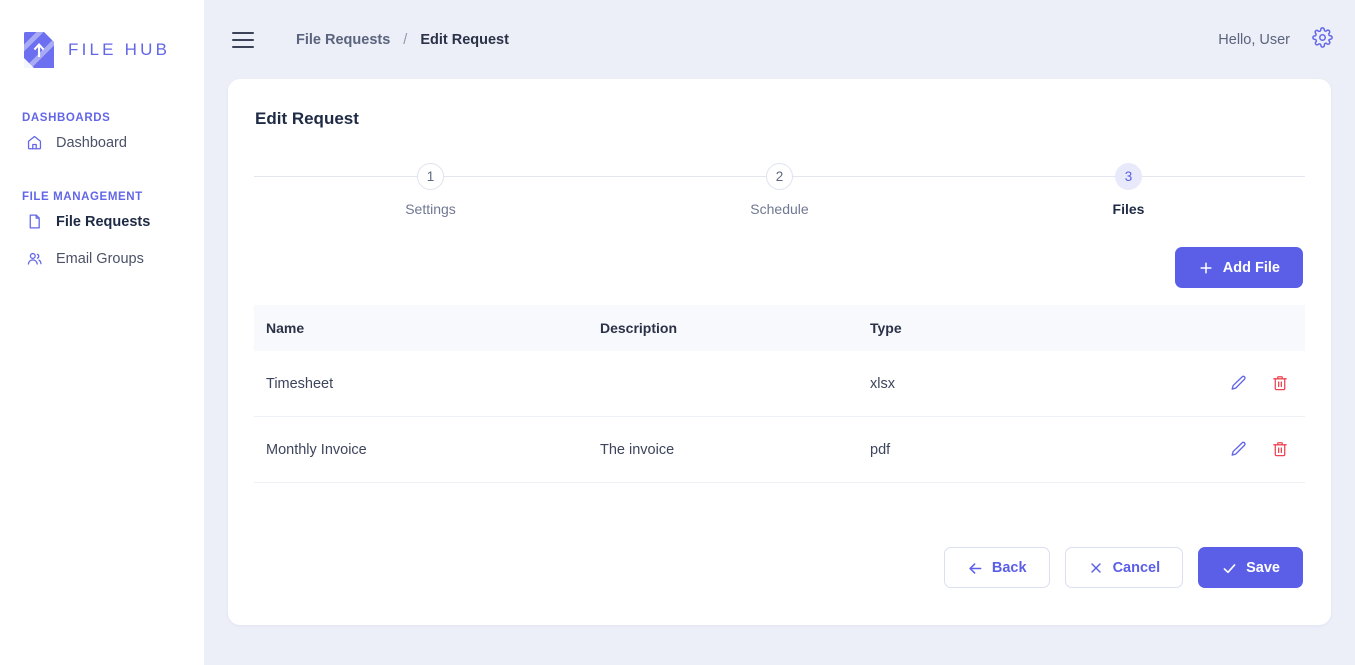  I want to click on sidebar-section-dashboards: DASHBOARDS, so click(66, 118).